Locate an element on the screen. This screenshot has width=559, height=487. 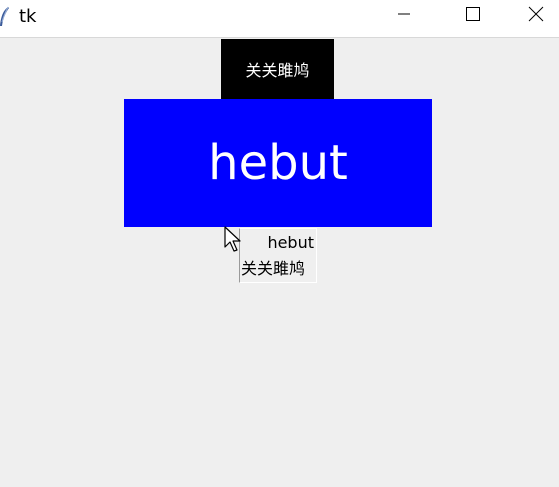
title-bar: tk is located at coordinates (279, 19).